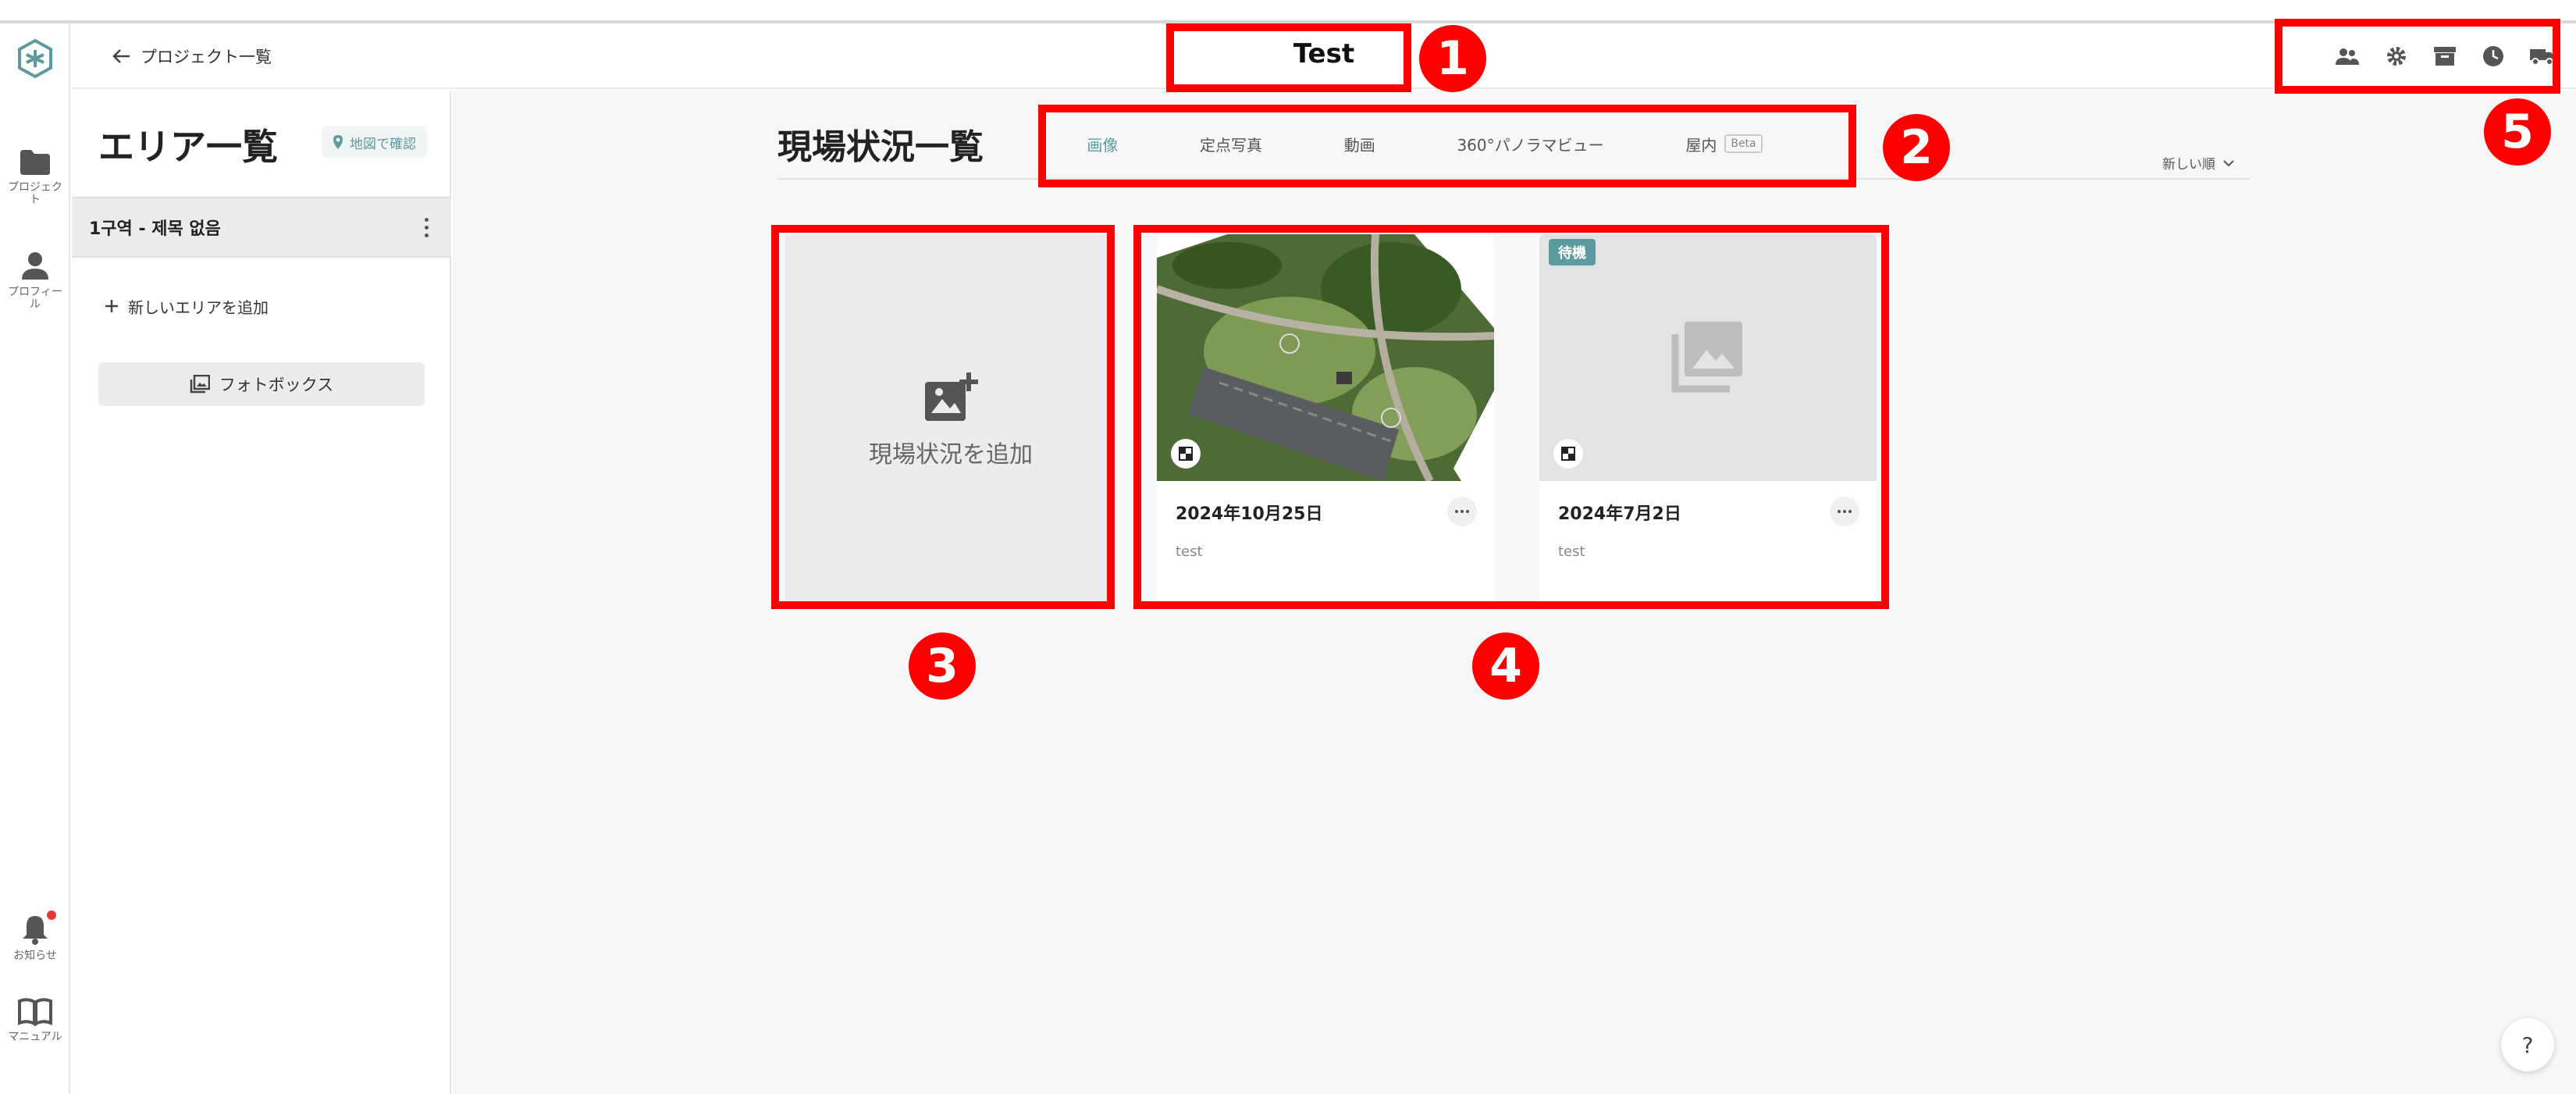 The image size is (2576, 1094). What do you see at coordinates (2517, 132) in the screenshot?
I see `annotation-number-5: 5` at bounding box center [2517, 132].